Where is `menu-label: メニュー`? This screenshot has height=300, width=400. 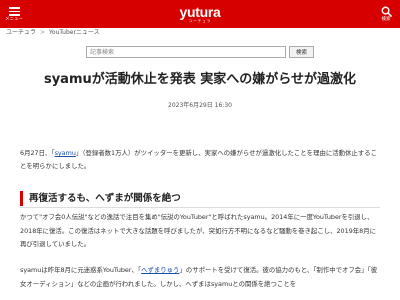 menu-label: メニュー is located at coordinates (14, 19).